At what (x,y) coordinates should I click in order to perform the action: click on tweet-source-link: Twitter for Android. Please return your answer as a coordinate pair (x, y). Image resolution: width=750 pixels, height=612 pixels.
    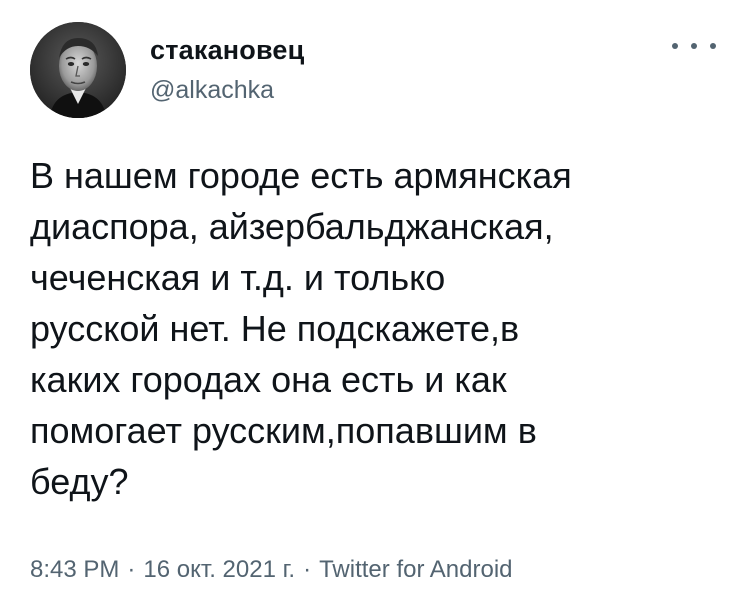
    Looking at the image, I should click on (415, 569).